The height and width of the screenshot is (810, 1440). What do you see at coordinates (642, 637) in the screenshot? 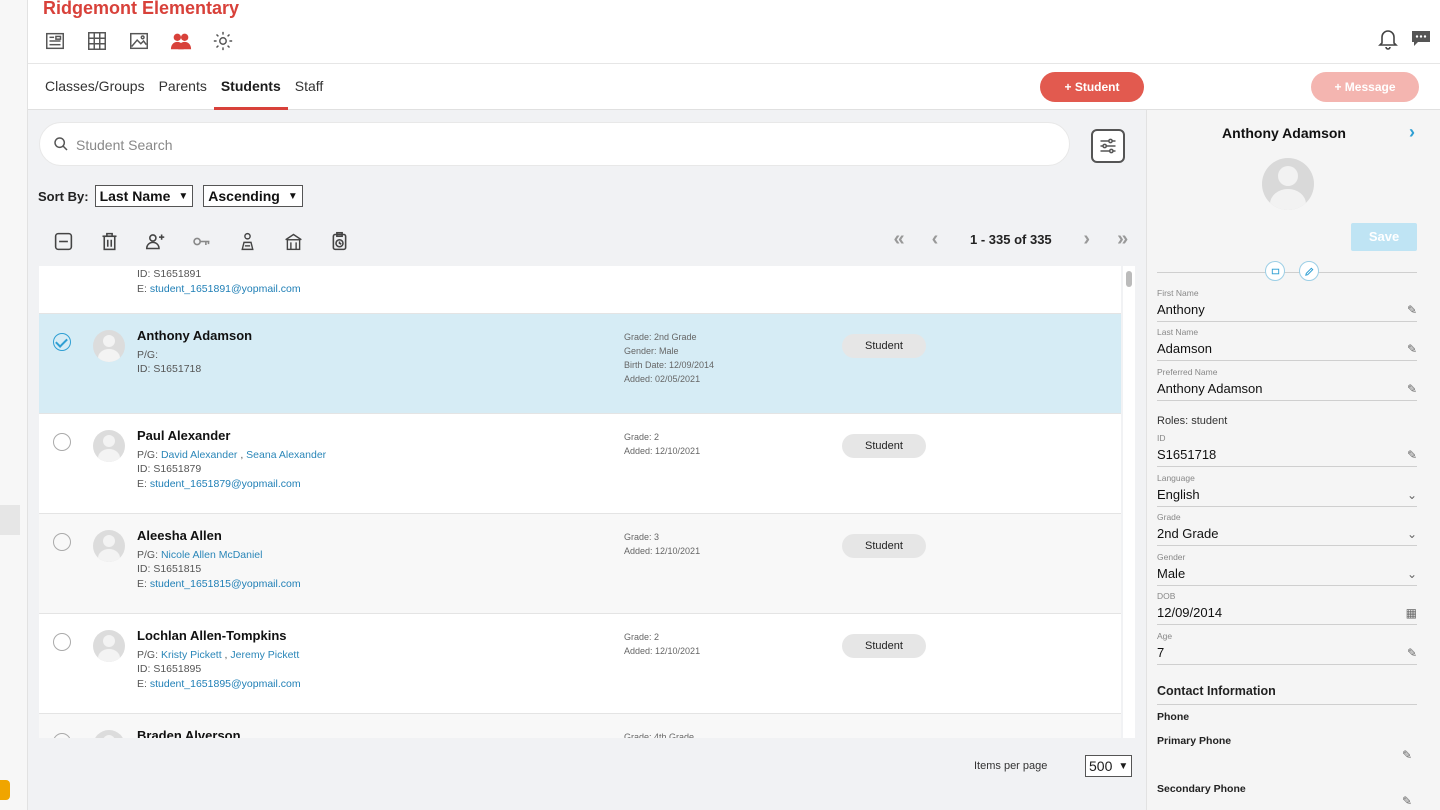
I see `meta-grade: Grade: 2` at bounding box center [642, 637].